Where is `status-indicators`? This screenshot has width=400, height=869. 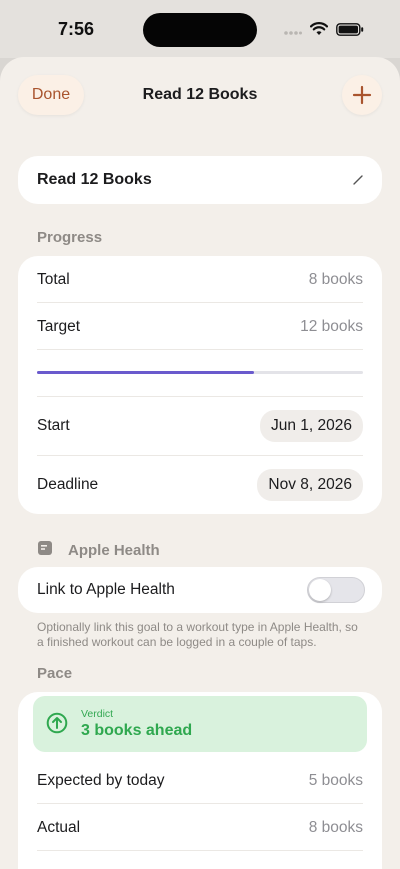 status-indicators is located at coordinates (324, 31).